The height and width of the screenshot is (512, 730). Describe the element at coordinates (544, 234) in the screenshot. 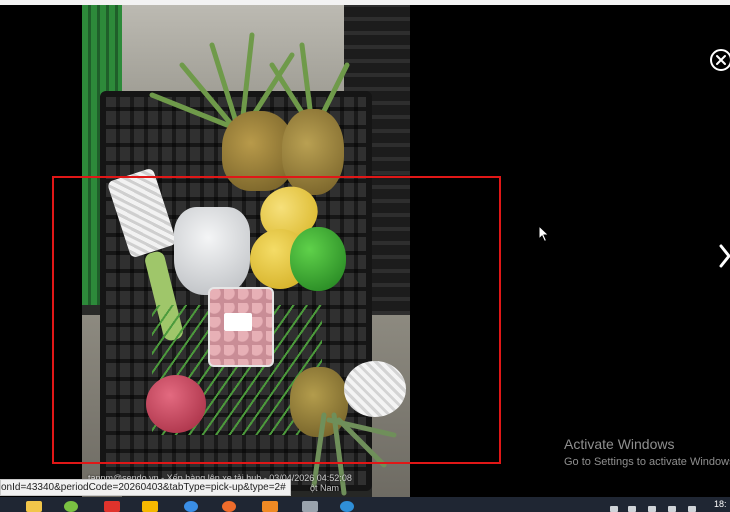

I see `mouse-pointer-icon` at that location.